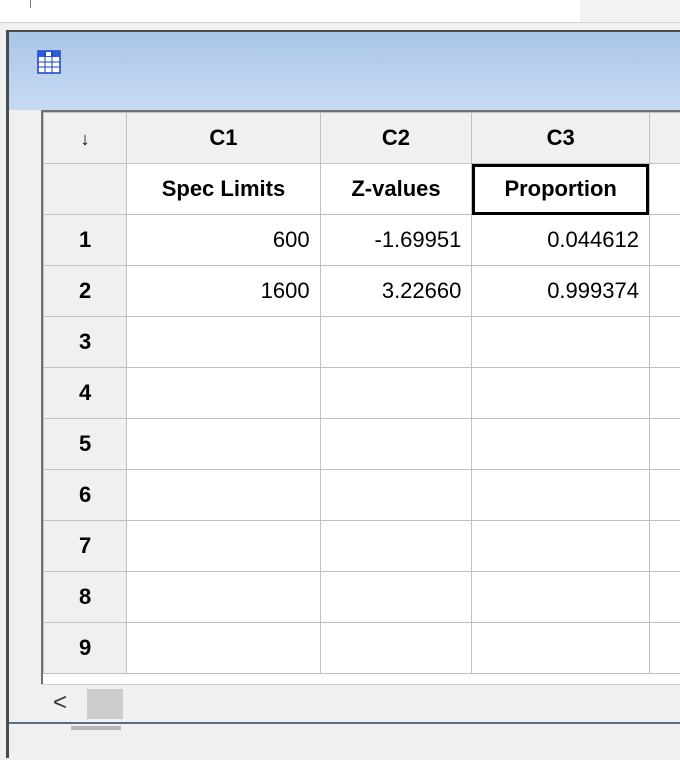 The width and height of the screenshot is (680, 760). Describe the element at coordinates (561, 240) in the screenshot. I see `cell: 0.044612` at that location.